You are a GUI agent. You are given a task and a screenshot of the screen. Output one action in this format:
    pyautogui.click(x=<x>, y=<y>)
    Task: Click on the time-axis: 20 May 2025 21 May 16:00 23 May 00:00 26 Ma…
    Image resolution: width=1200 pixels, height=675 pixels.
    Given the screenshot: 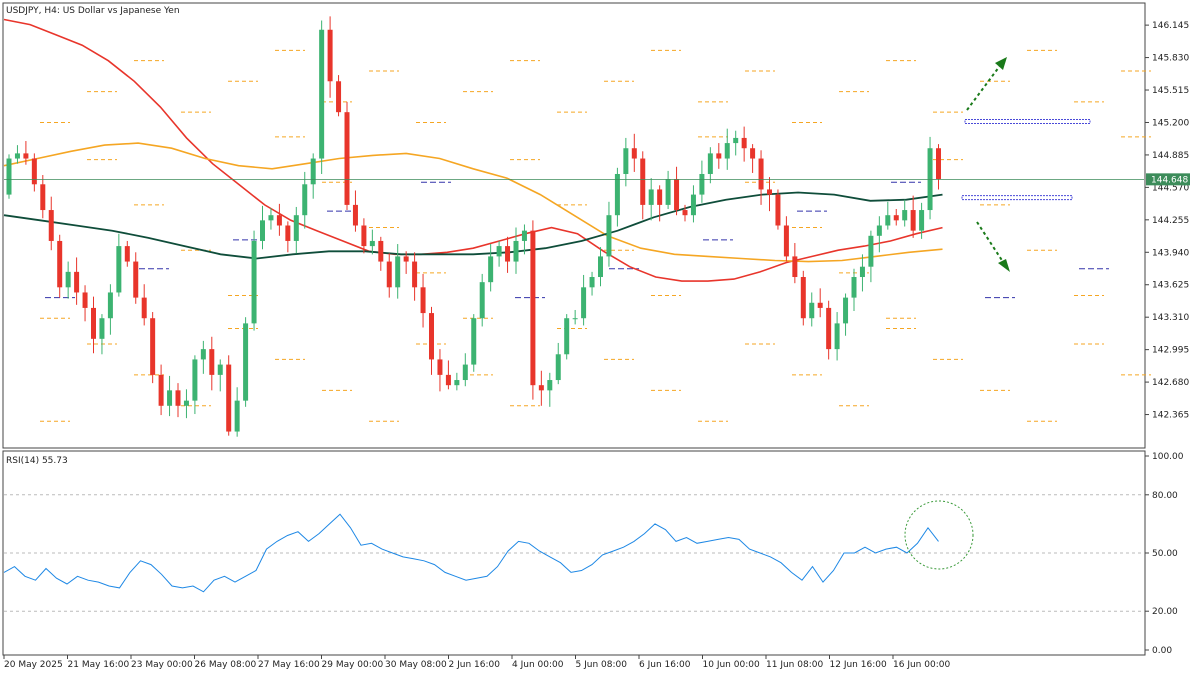 What is the action you would take?
    pyautogui.click(x=476, y=662)
    